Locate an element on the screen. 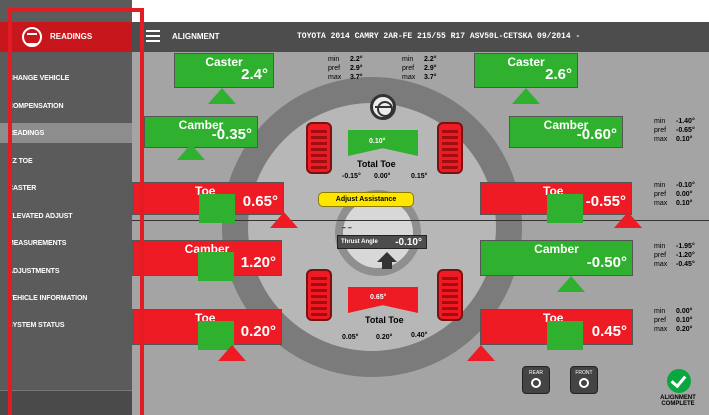 This screenshot has height=415, width=709. rear-left-toe-box: Toe 0.20° is located at coordinates (207, 329).